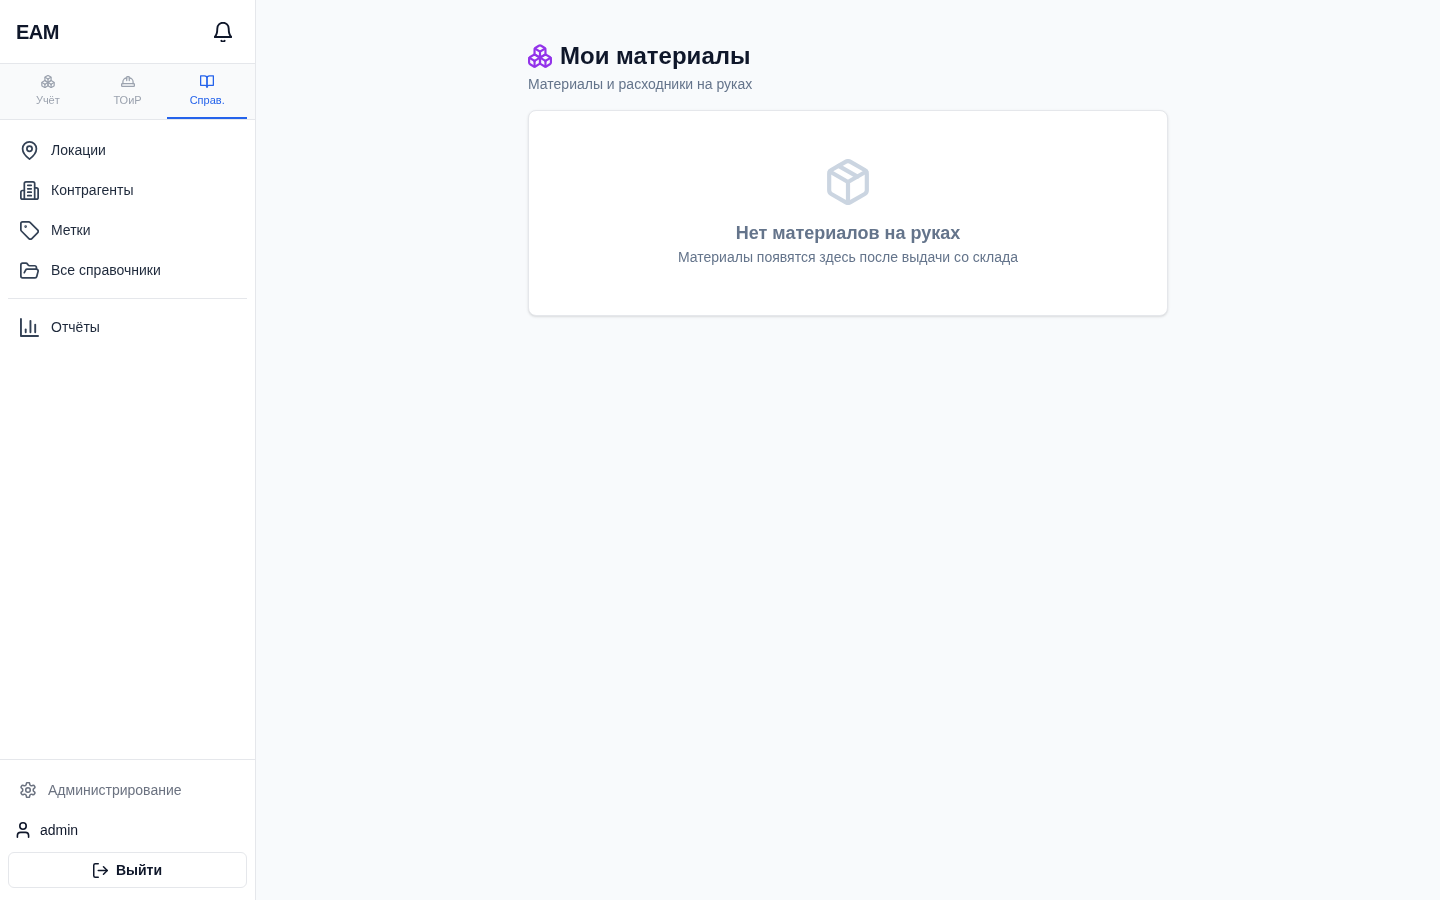 The image size is (1440, 900). I want to click on sidebar-tab: Справ., so click(207, 91).